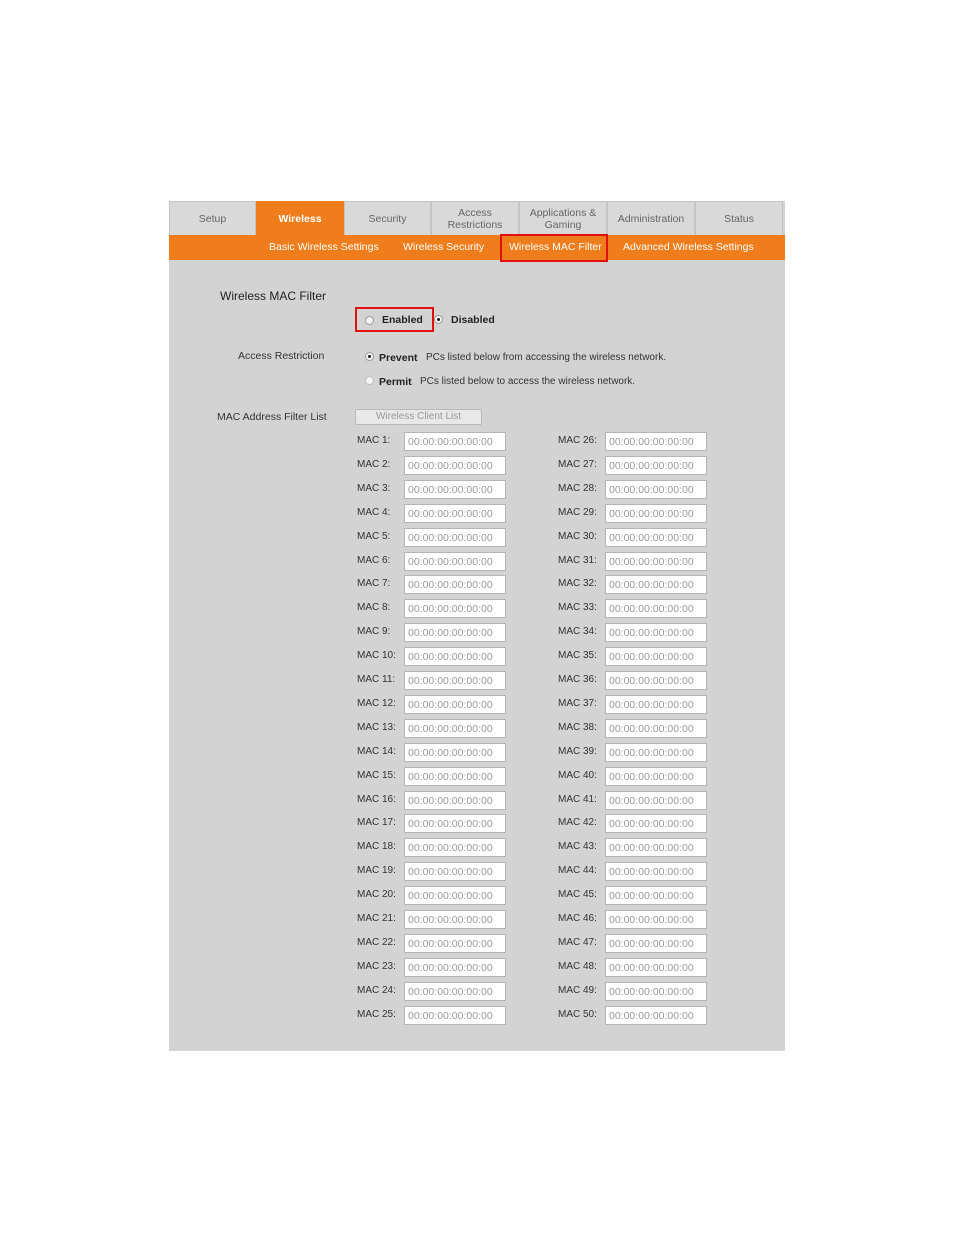  I want to click on mac-label: MAC 9:, so click(374, 631).